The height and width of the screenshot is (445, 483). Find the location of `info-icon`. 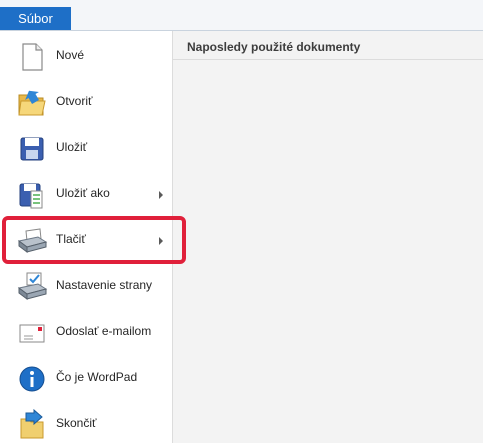

info-icon is located at coordinates (32, 379).